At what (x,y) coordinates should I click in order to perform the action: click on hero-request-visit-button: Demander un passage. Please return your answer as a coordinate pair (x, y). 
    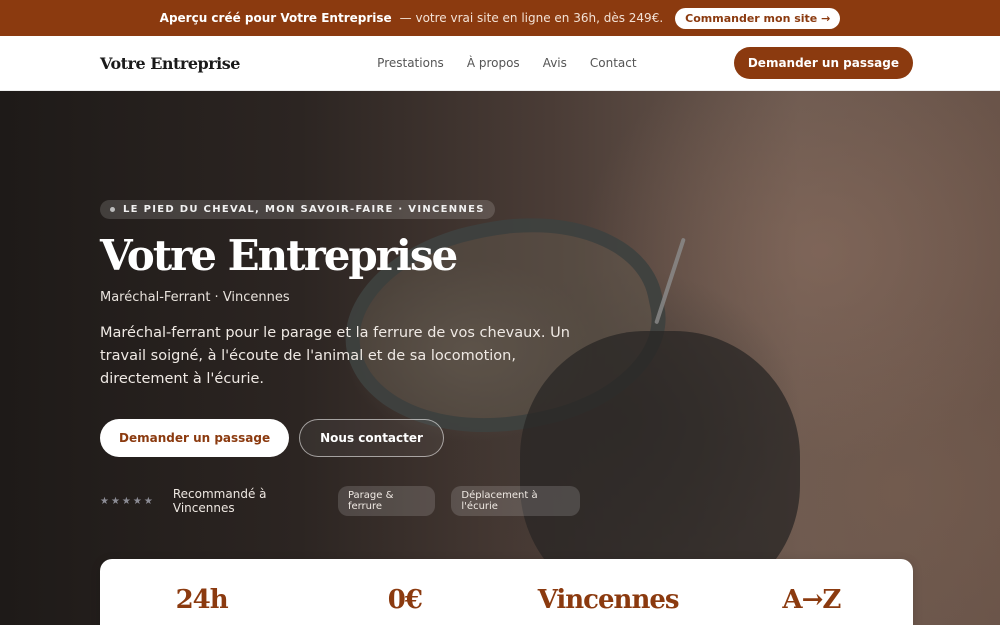
    Looking at the image, I should click on (195, 438).